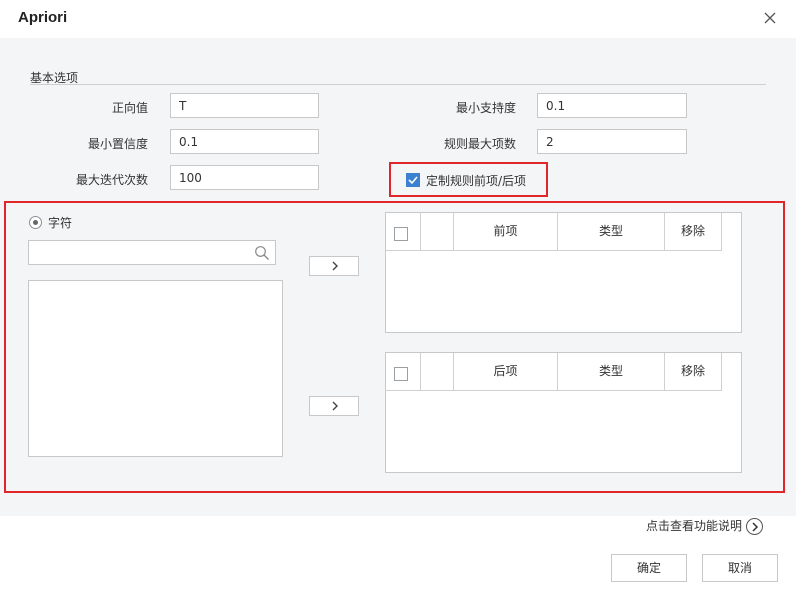 The image size is (796, 592). I want to click on min-confidence-input, so click(244, 141).